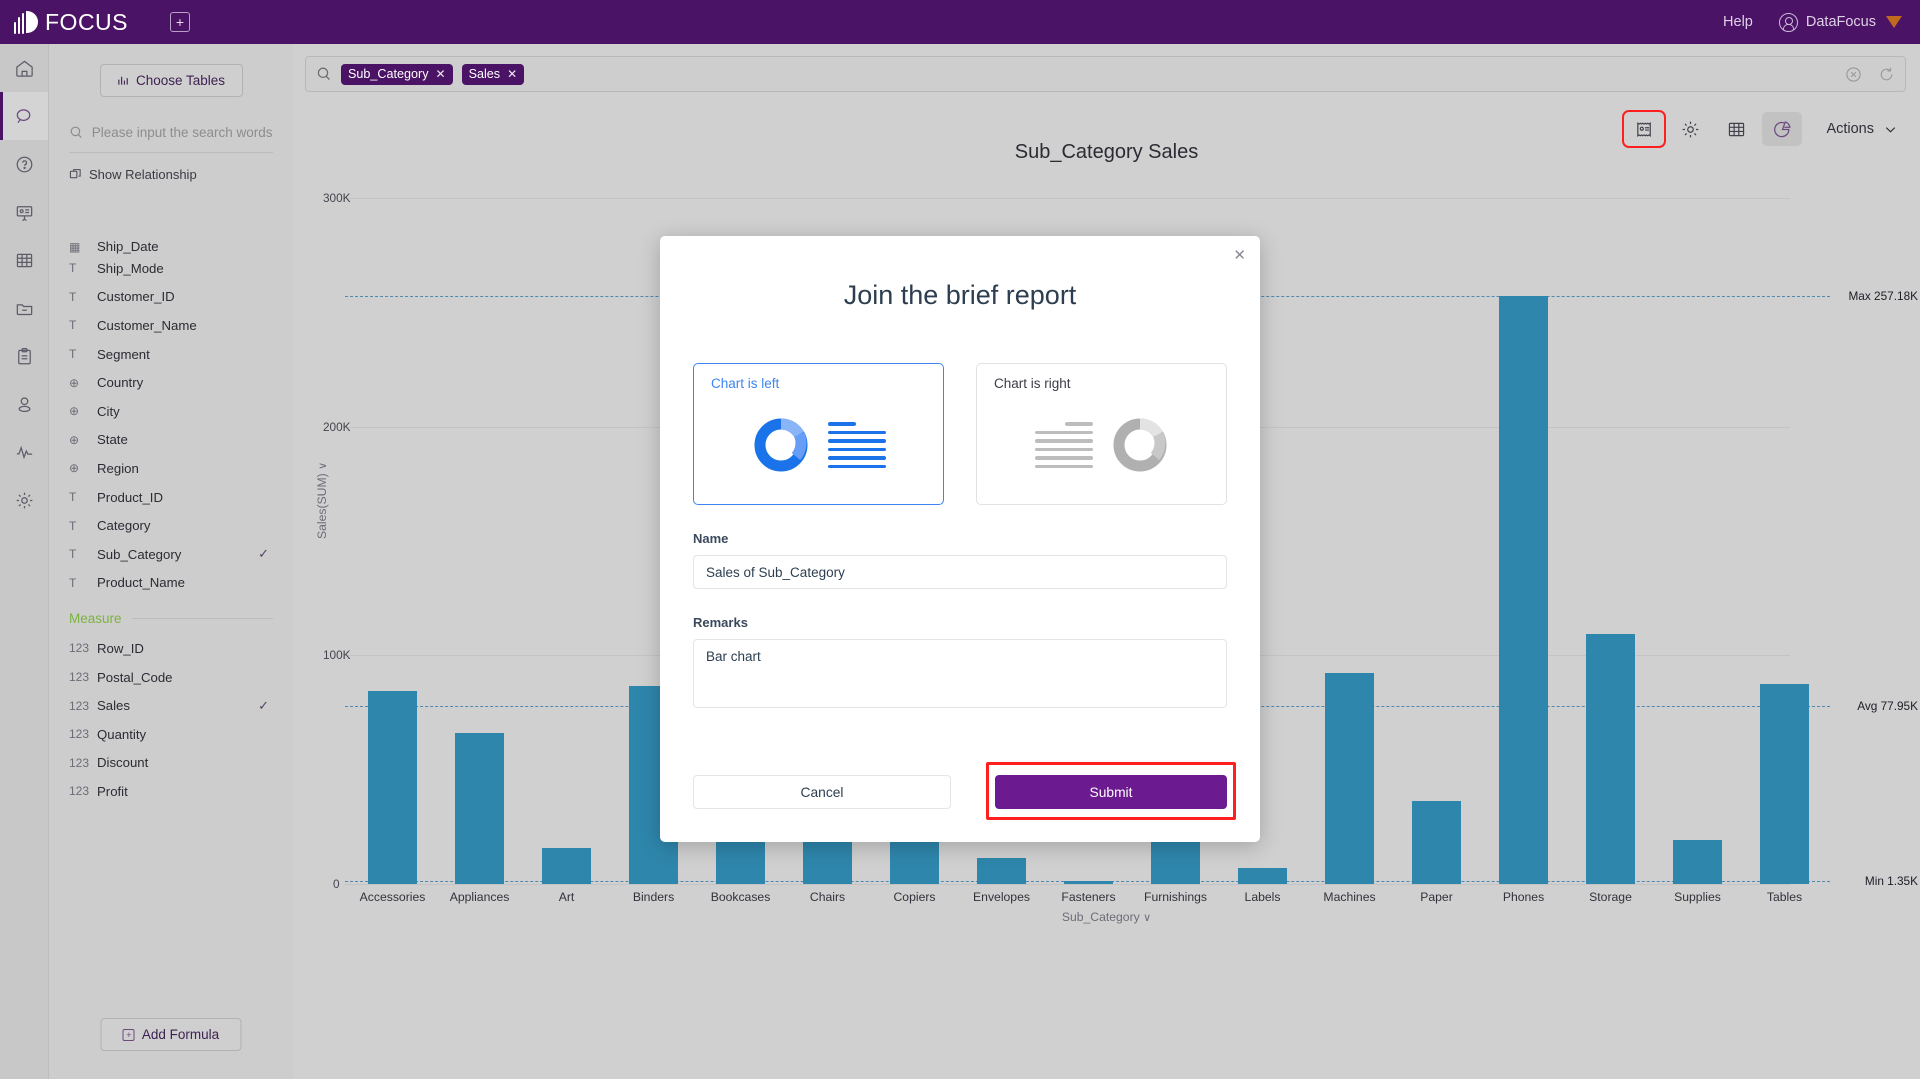 The width and height of the screenshot is (1920, 1079). What do you see at coordinates (711, 538) in the screenshot?
I see `name-field-label: Name` at bounding box center [711, 538].